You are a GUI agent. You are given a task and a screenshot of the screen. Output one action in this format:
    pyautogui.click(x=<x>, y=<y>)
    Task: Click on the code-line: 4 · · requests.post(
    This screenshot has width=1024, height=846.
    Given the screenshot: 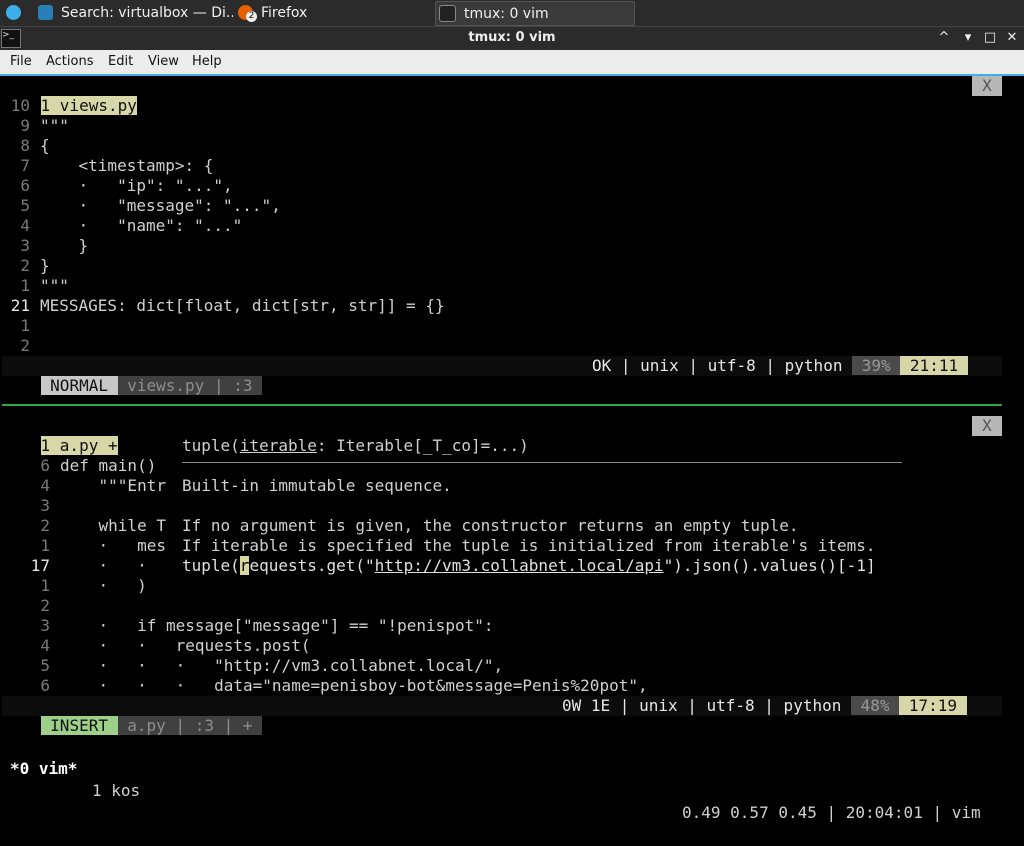 What is the action you would take?
    pyautogui.click(x=156, y=646)
    